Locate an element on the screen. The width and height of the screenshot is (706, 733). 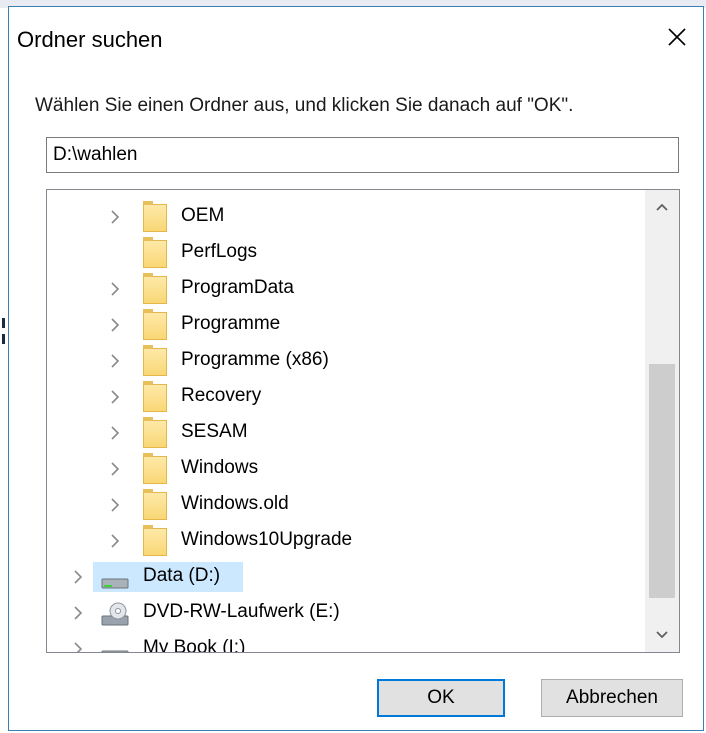
tree-item-drive: DVD-RW-Laufwerk (E:) is located at coordinates (347, 613).